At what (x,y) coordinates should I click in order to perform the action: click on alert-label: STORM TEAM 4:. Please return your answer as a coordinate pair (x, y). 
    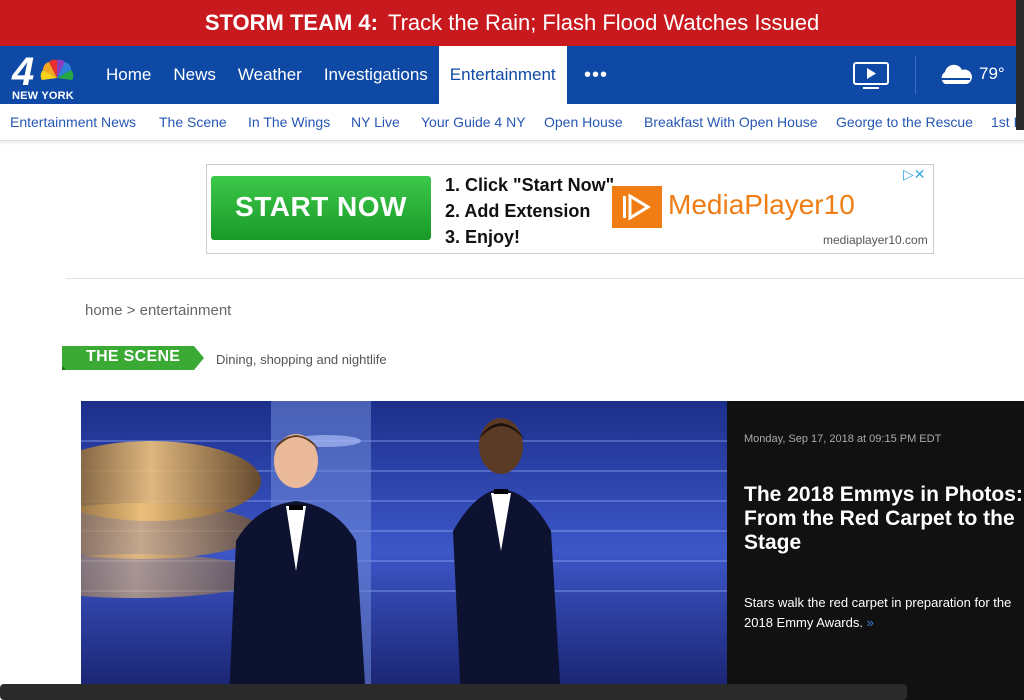
    Looking at the image, I should click on (291, 22).